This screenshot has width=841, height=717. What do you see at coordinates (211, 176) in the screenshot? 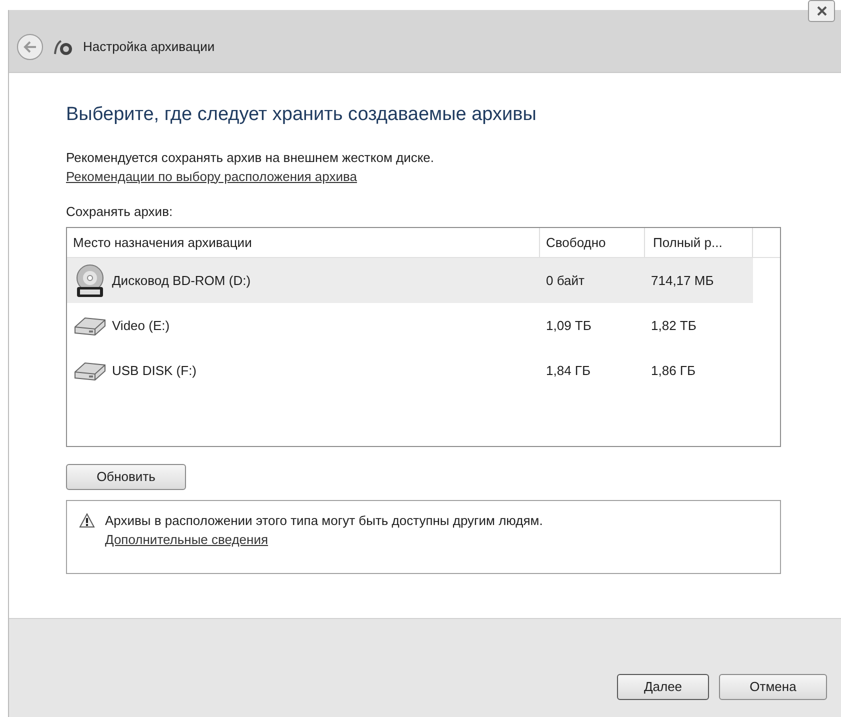
I see `recommendations-link: Рекомендации по выбору расположения архива` at bounding box center [211, 176].